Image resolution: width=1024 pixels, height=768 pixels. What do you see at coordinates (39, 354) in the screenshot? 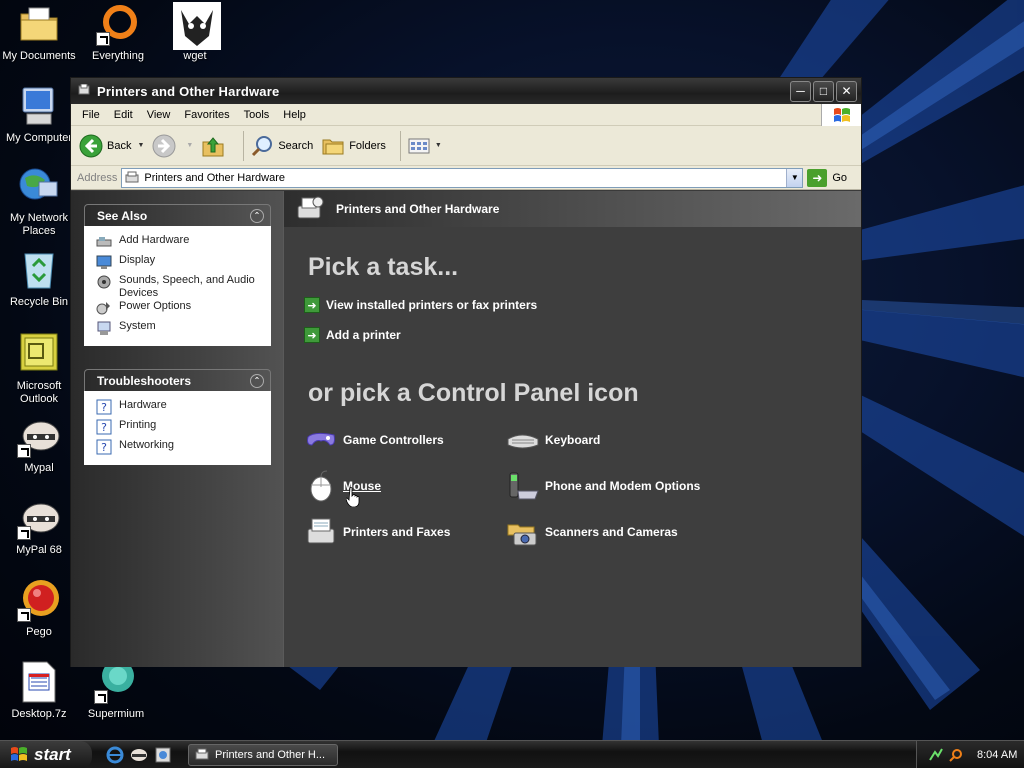
I see `outlook-icon` at bounding box center [39, 354].